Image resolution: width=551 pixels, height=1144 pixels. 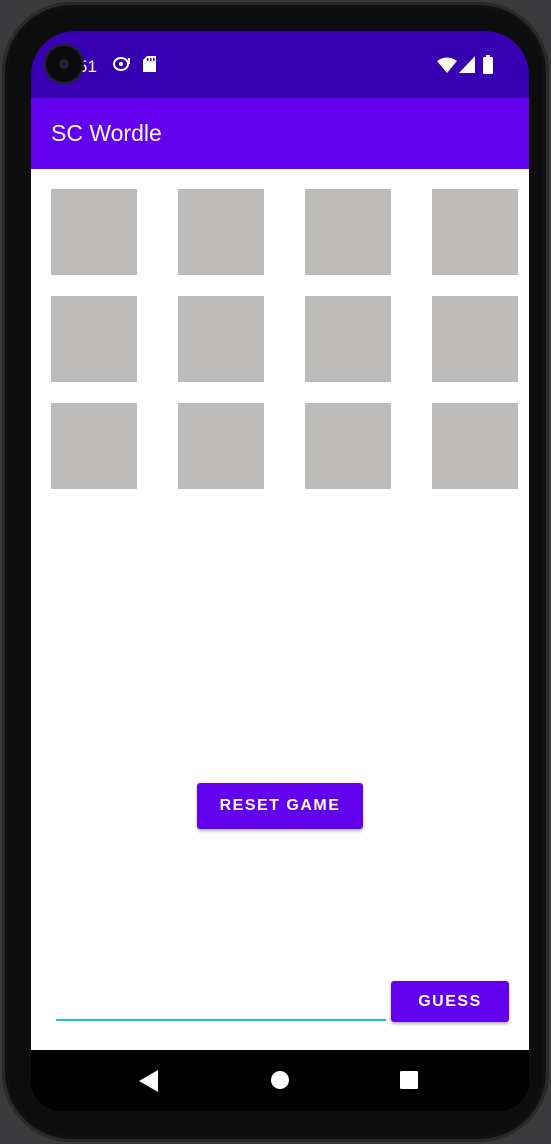 I want to click on reset-game-button: RESET GAME, so click(x=280, y=806).